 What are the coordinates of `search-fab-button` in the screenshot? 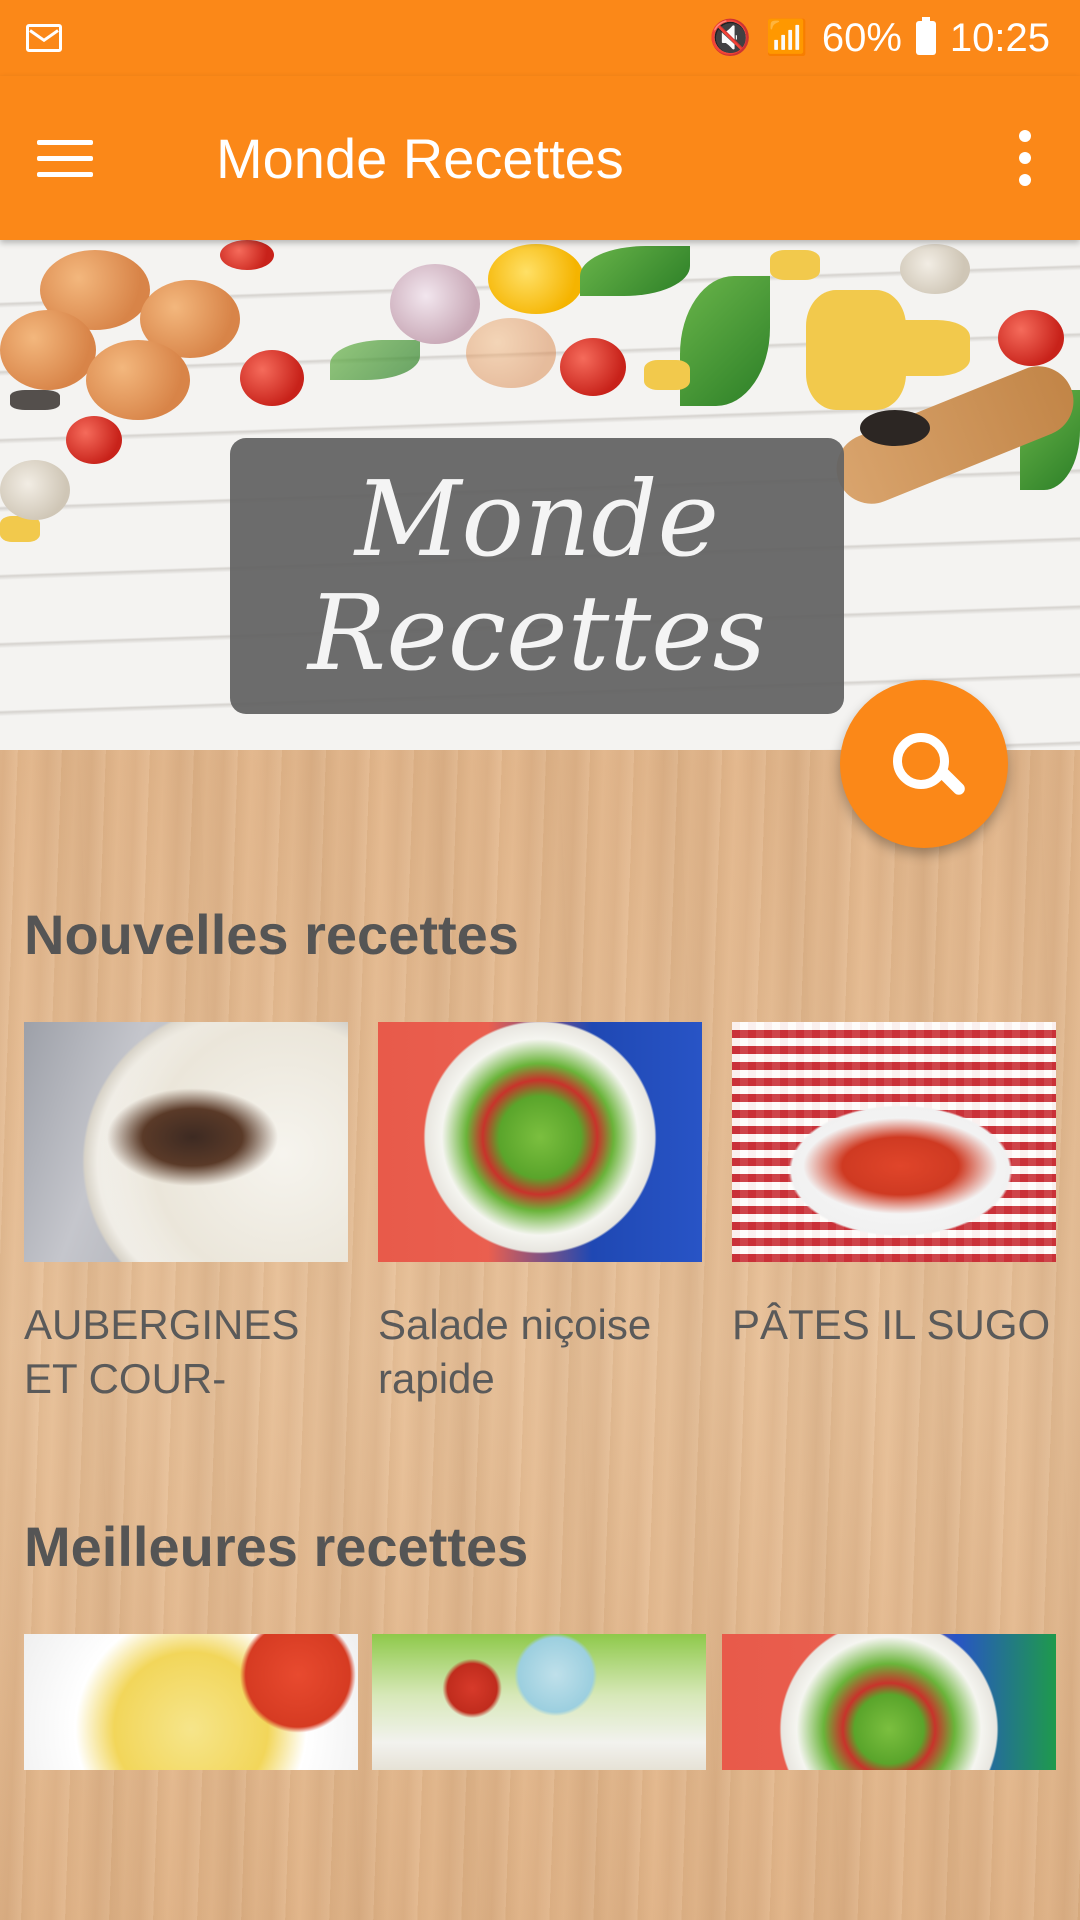 It's located at (924, 764).